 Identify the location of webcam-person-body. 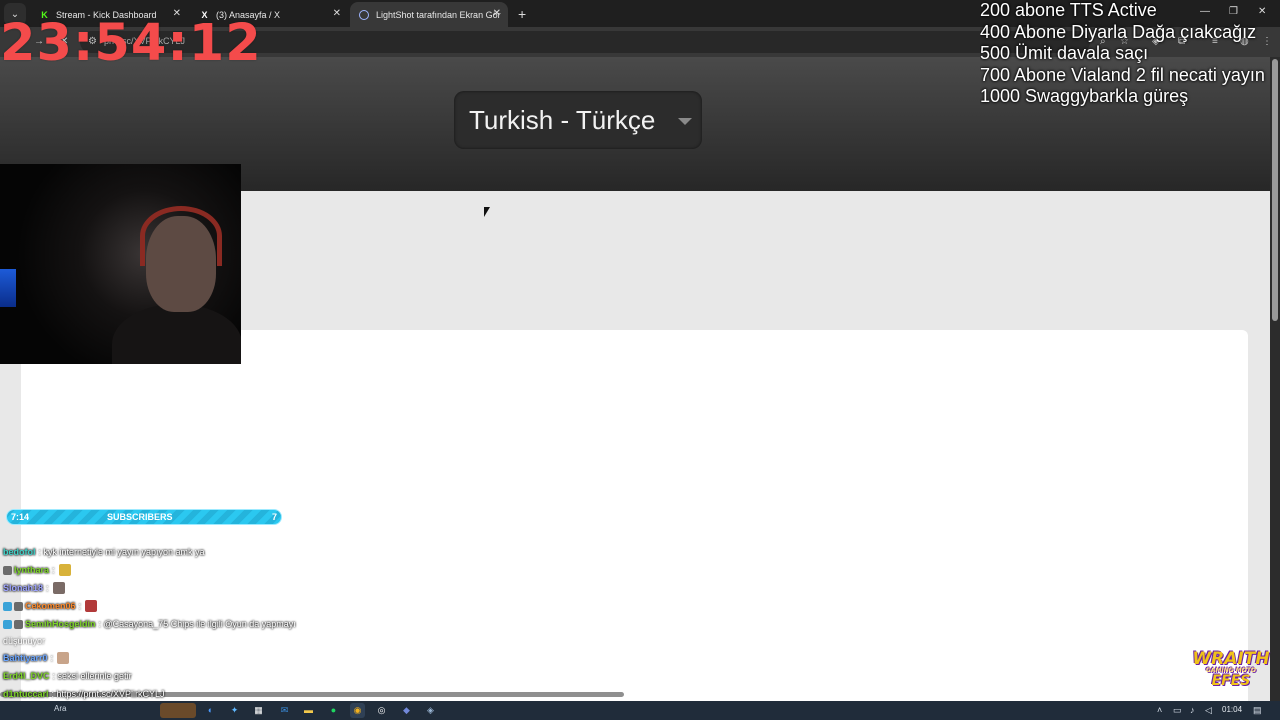
(176, 334).